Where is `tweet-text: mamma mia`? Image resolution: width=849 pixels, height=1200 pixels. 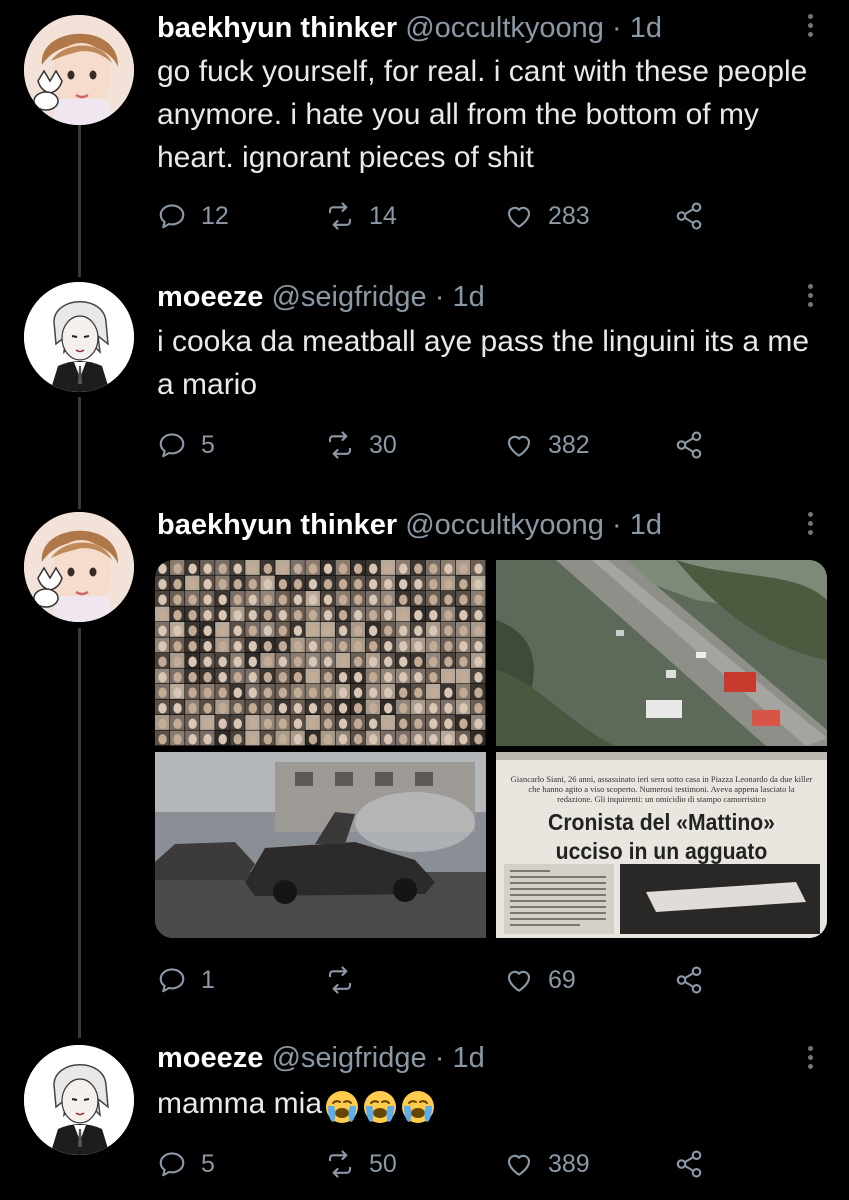
tweet-text: mamma mia is located at coordinates (492, 1104).